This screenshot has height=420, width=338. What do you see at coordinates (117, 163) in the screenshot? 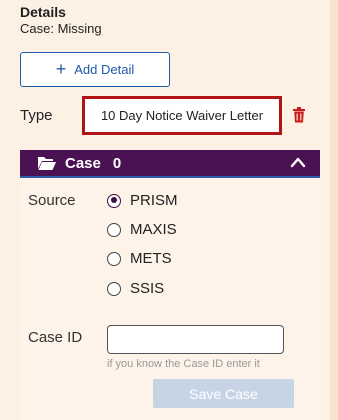
I see `case-count: 0` at bounding box center [117, 163].